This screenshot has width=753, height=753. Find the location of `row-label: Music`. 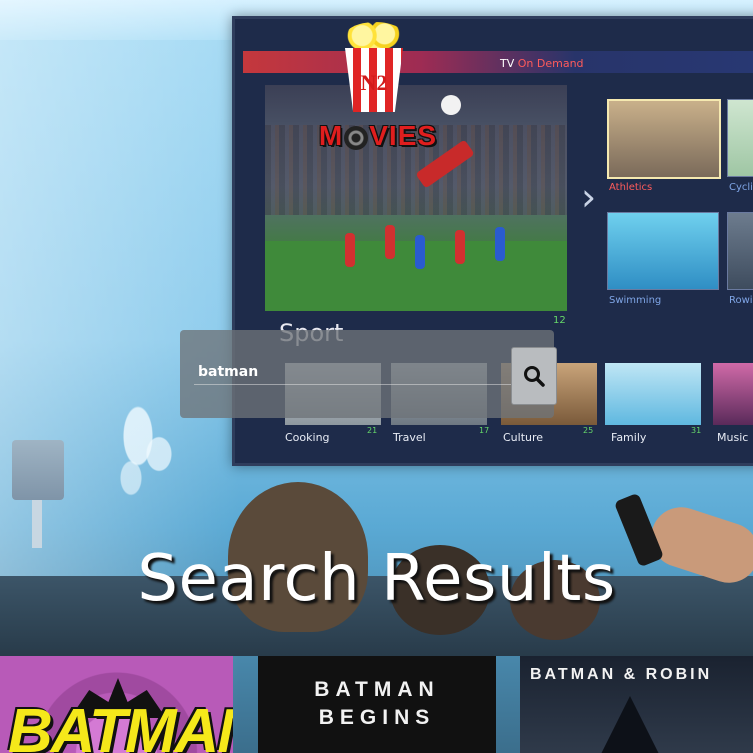

row-label: Music is located at coordinates (733, 437).